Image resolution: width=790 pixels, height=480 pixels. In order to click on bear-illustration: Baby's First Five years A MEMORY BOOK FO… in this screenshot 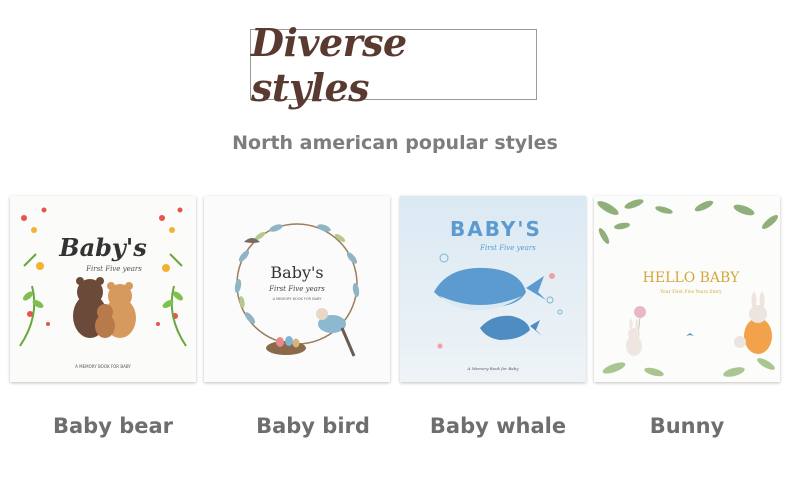, I will do `click(103, 289)`.